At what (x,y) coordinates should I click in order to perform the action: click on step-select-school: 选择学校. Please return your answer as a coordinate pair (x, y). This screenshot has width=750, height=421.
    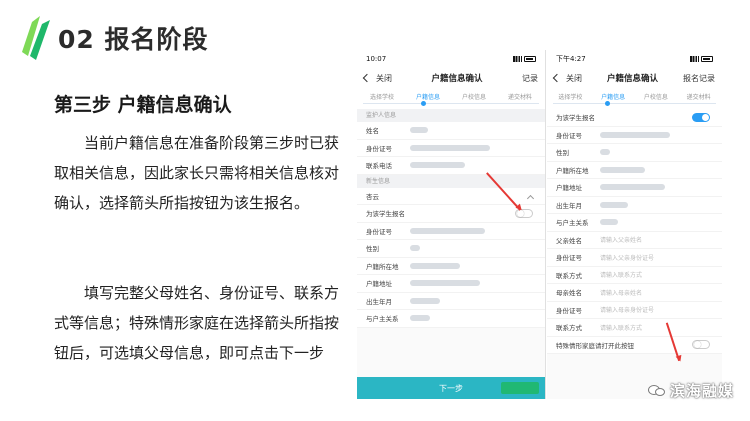
    Looking at the image, I should click on (381, 97).